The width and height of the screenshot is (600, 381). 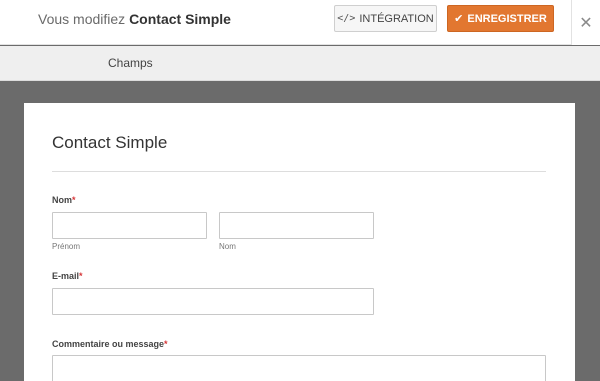 What do you see at coordinates (67, 276) in the screenshot?
I see `email-field-label: E-mail*` at bounding box center [67, 276].